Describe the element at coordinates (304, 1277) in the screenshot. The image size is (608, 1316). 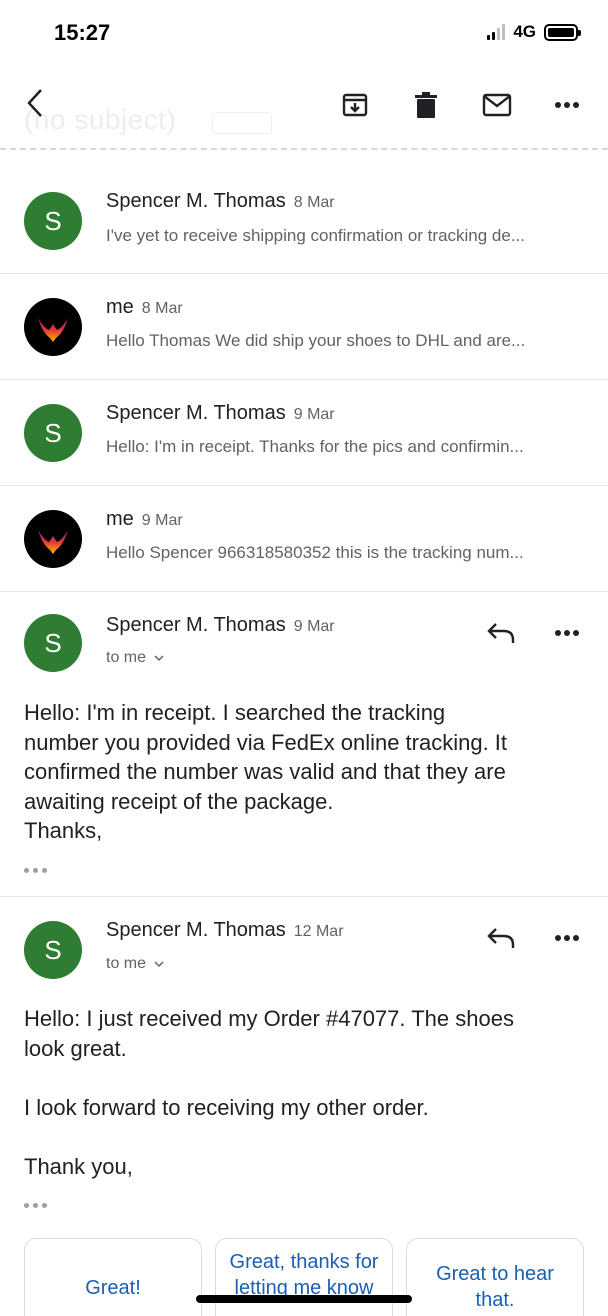
I see `smart-reply-button: Great, thanks for letting me know` at that location.